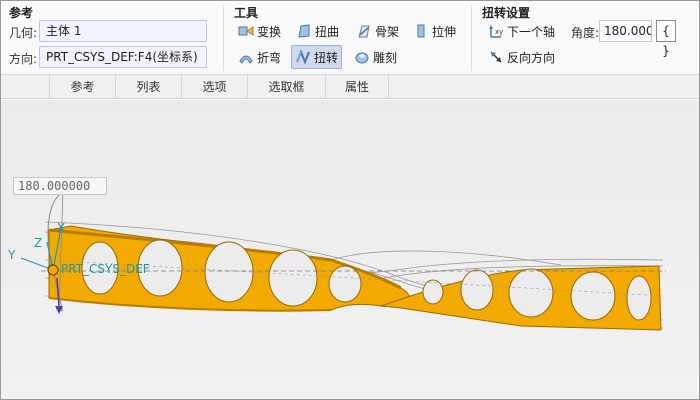  What do you see at coordinates (625, 31) in the screenshot?
I see `angle-input: 180.000(` at bounding box center [625, 31].